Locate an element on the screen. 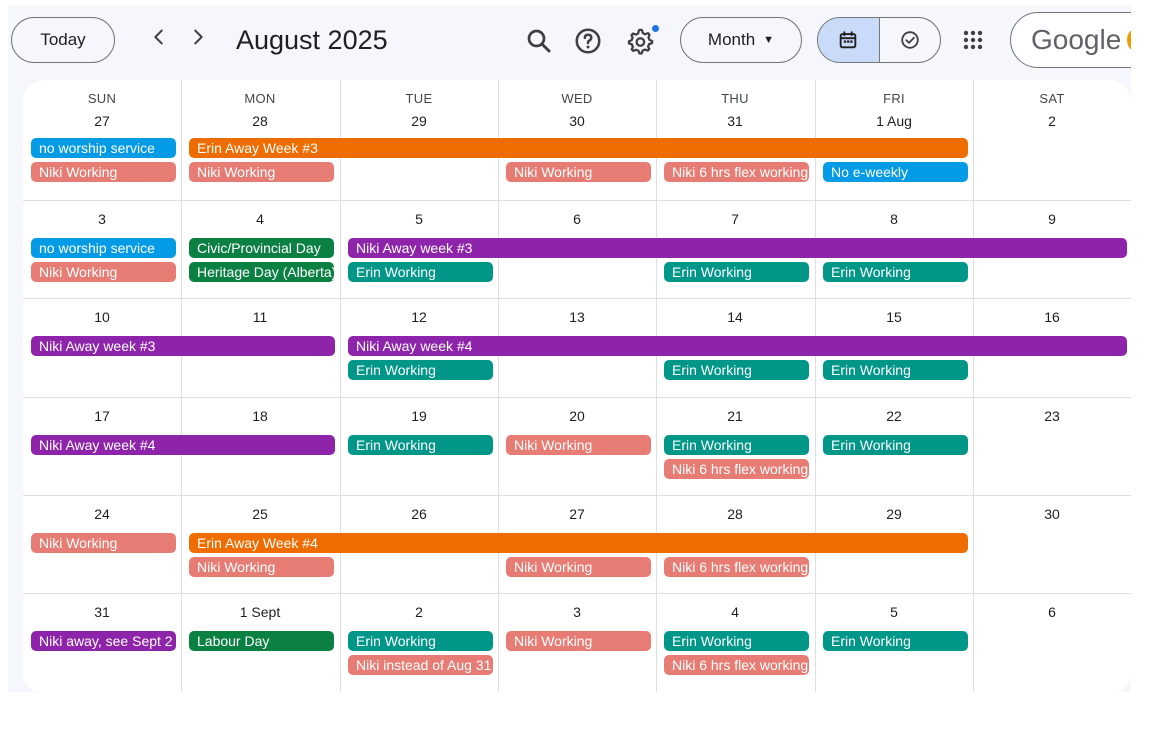  day-number: 10 is located at coordinates (102, 317).